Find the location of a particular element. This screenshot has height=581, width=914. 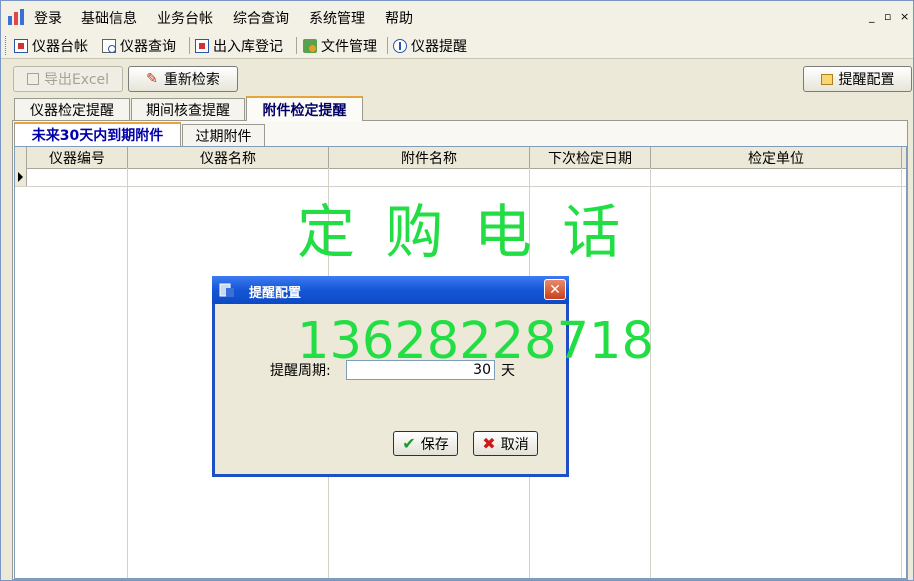

toolbar-file-button: 文件管理 is located at coordinates (340, 46).